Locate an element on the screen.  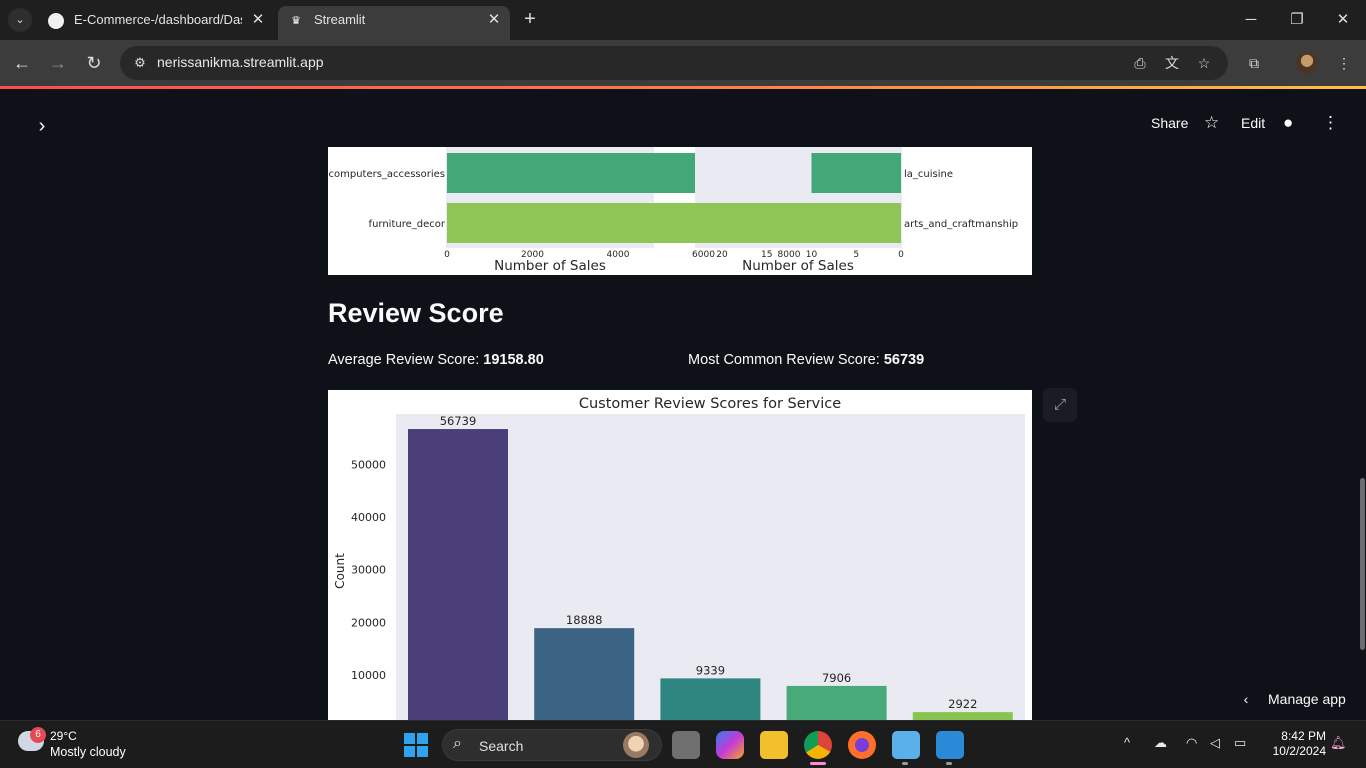
vscode-icon is located at coordinates (950, 745).